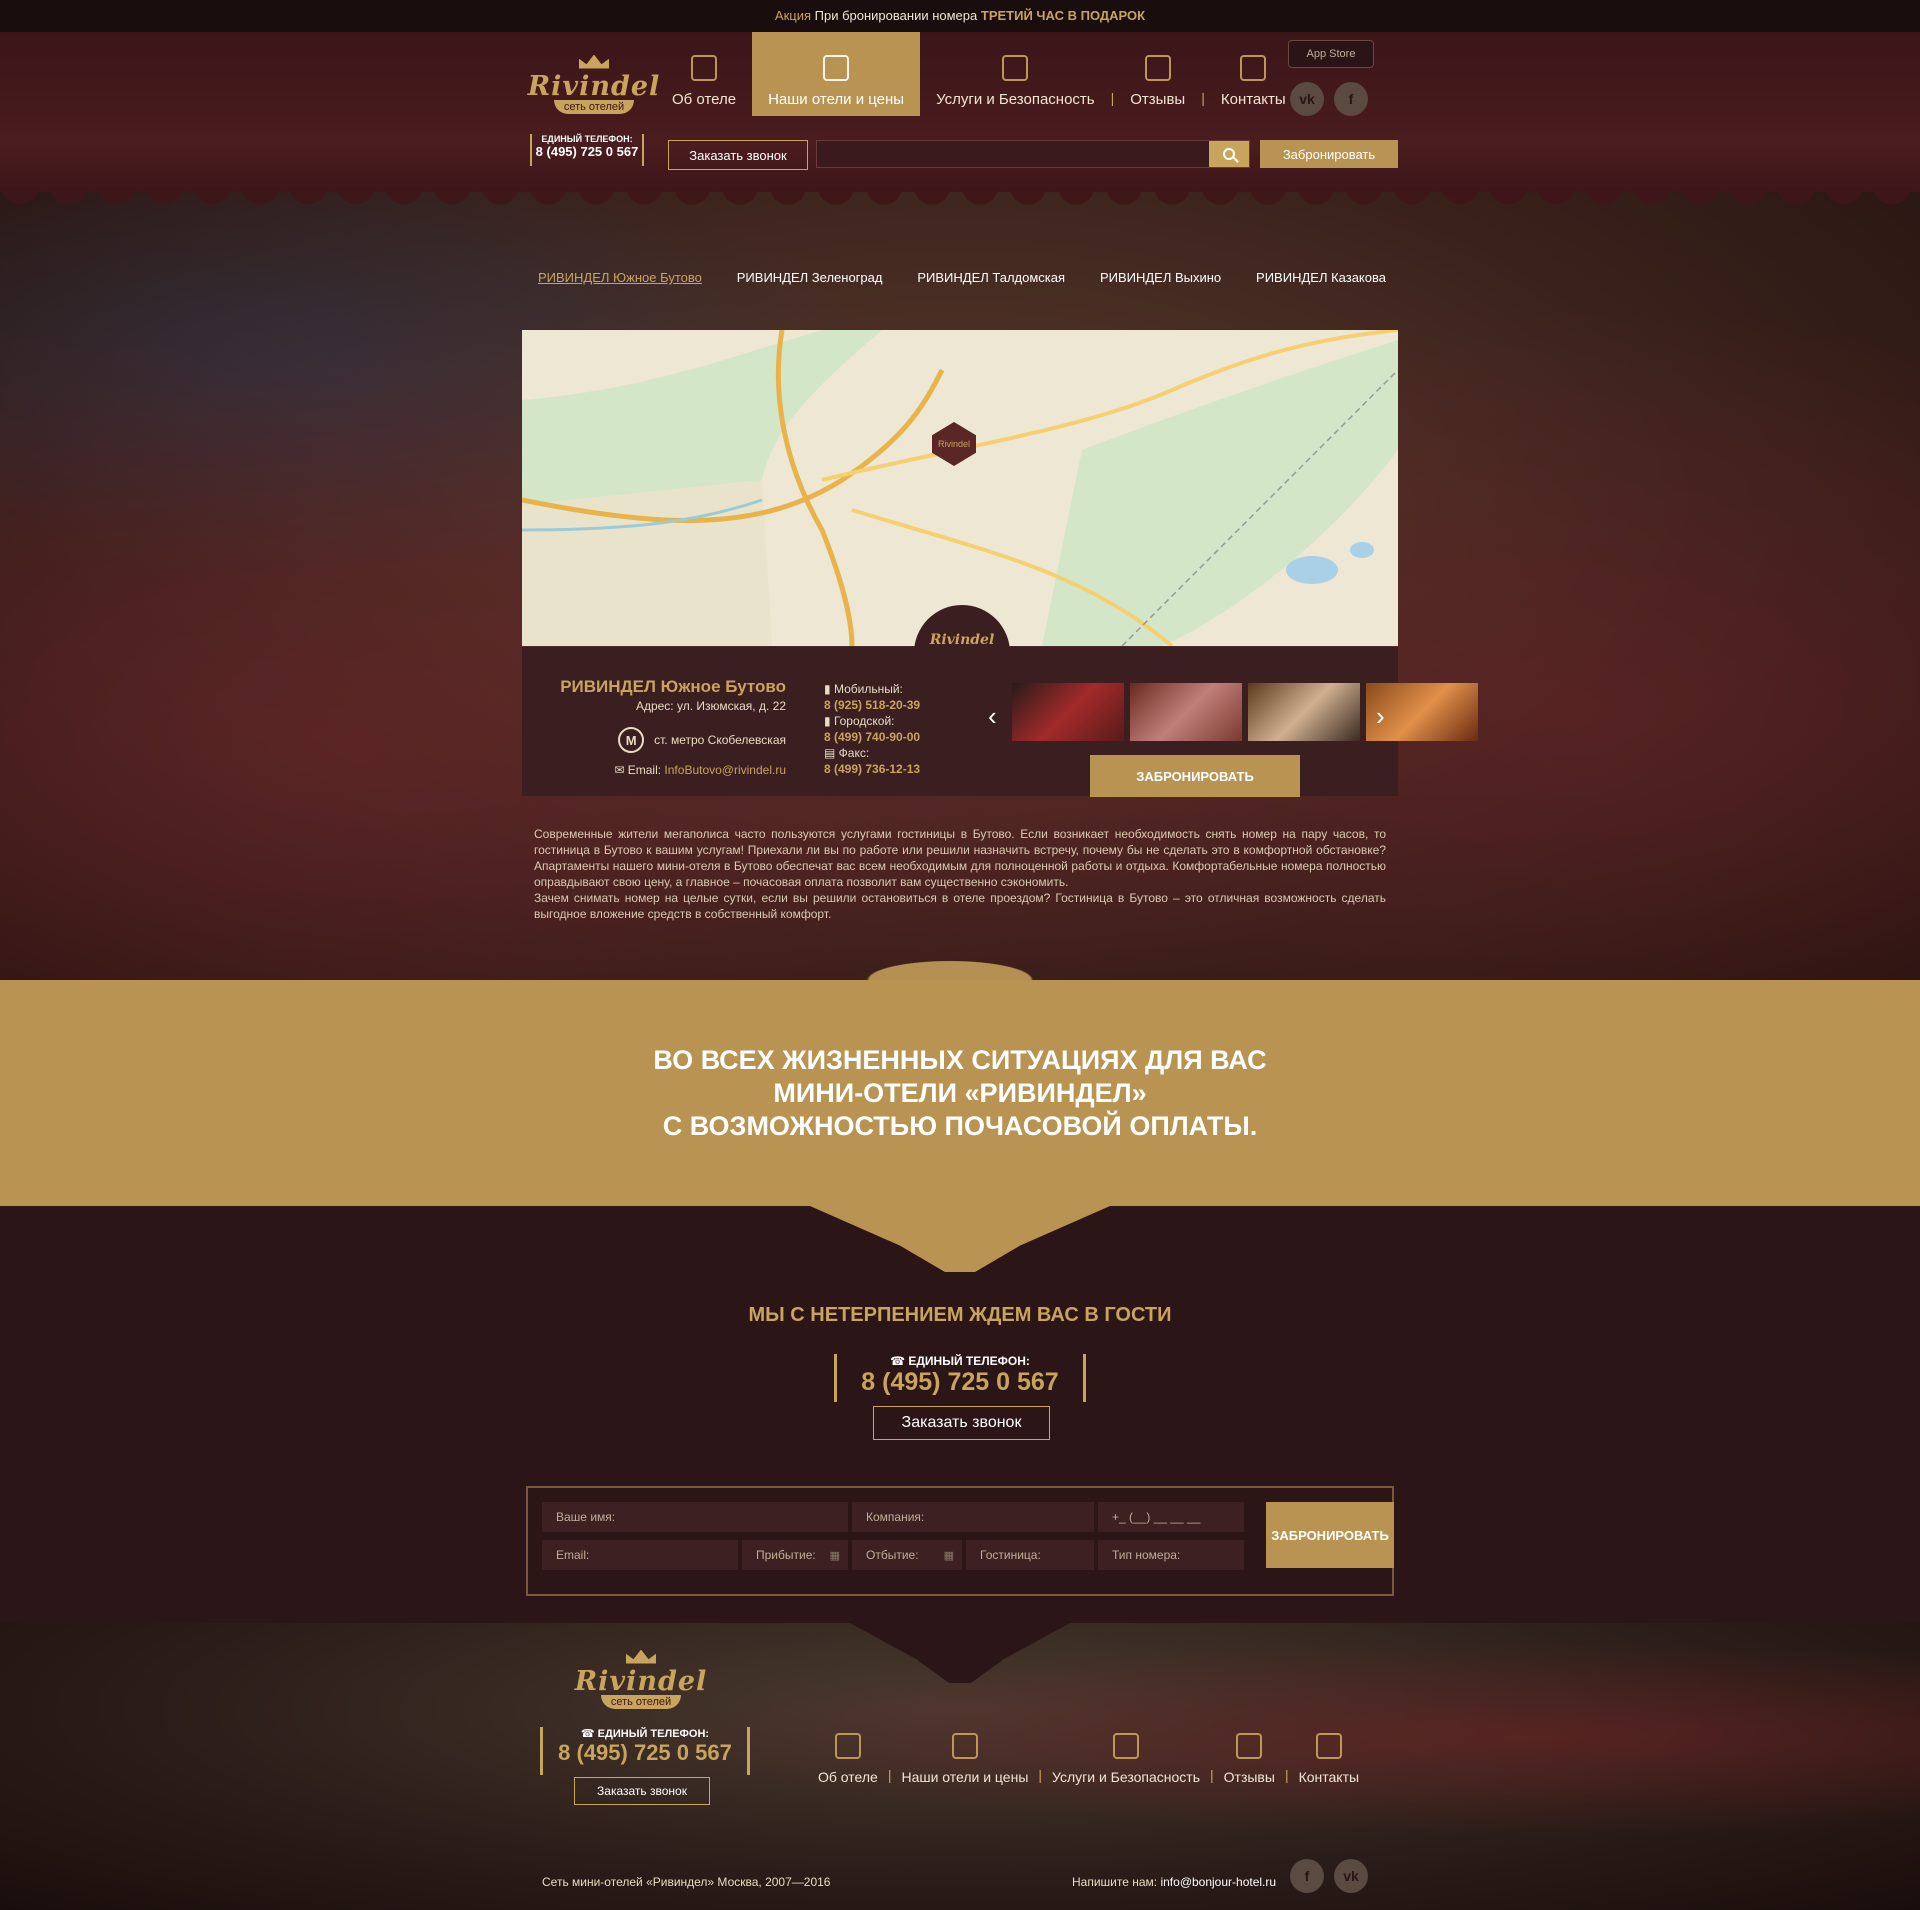 The width and height of the screenshot is (1920, 1910). Describe the element at coordinates (1171, 1517) in the screenshot. I see `phone-field: +_ (__) __ __ __` at that location.